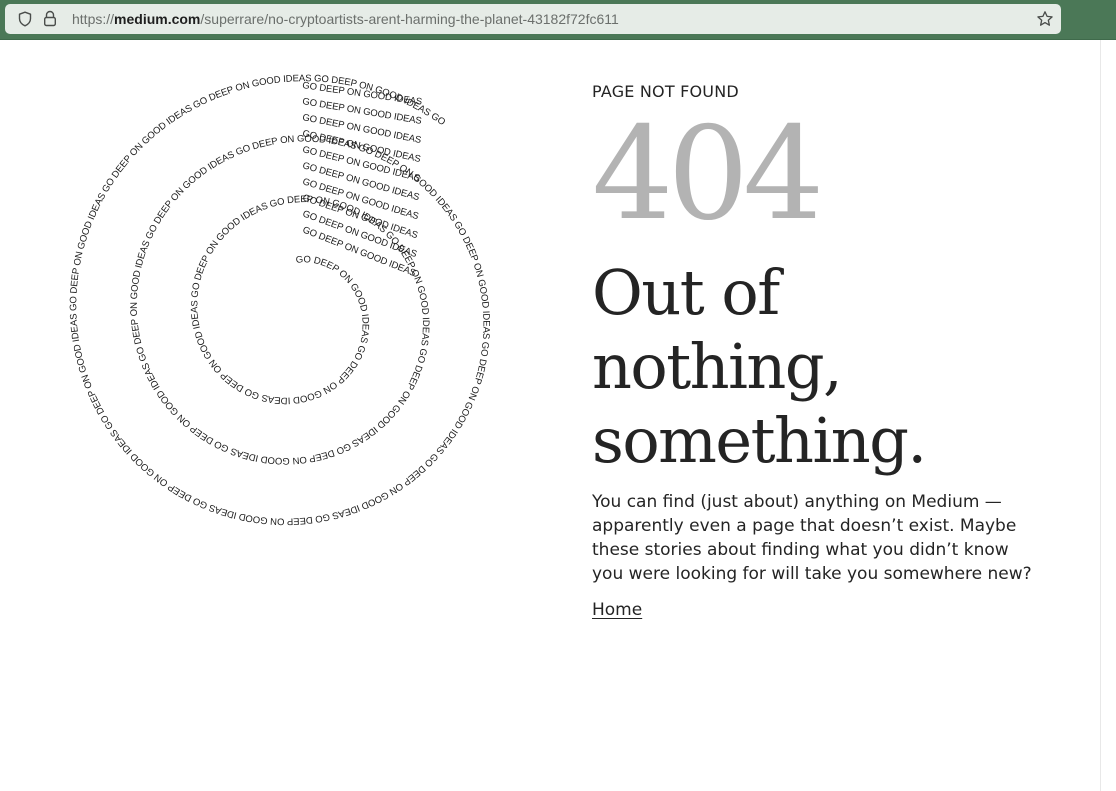 The width and height of the screenshot is (1116, 791). Describe the element at coordinates (50, 18) in the screenshot. I see `lock-icon` at that location.